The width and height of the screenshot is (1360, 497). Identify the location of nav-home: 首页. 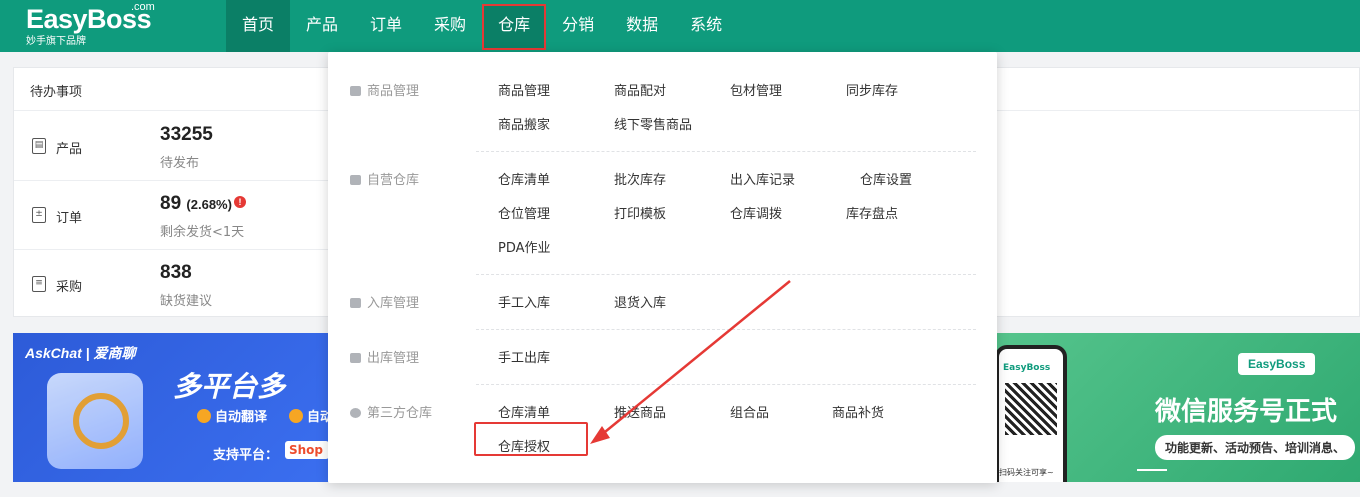
(258, 26).